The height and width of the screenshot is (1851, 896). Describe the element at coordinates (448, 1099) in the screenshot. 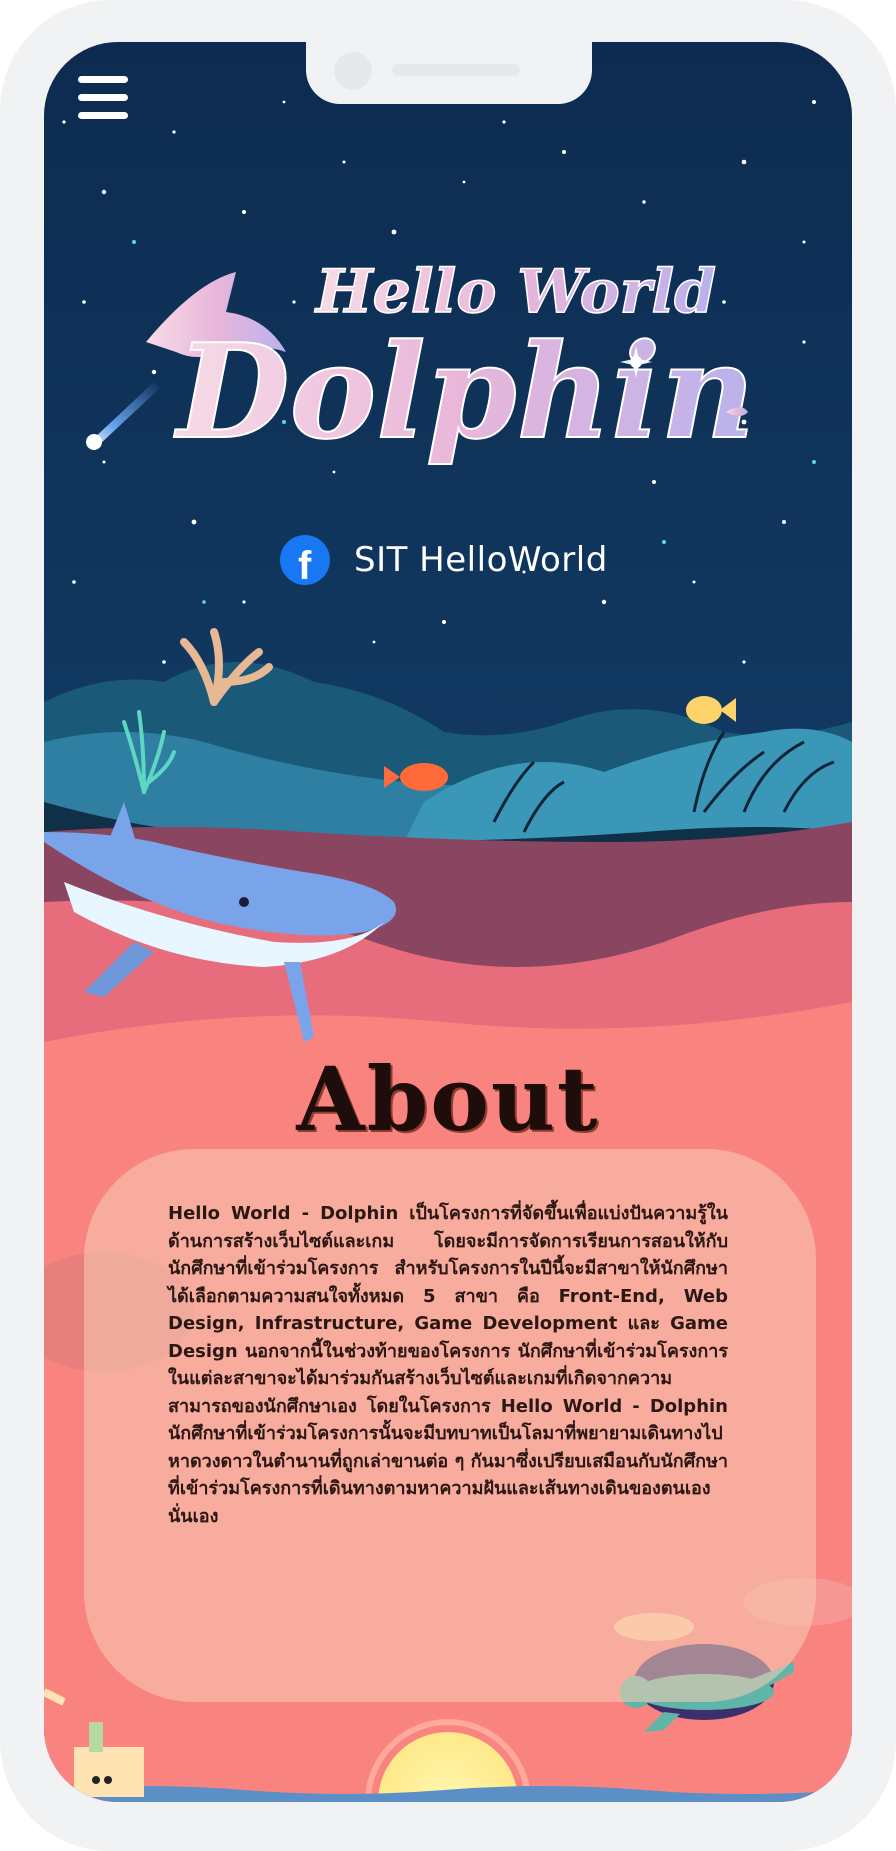

I see `about-heading: About` at that location.